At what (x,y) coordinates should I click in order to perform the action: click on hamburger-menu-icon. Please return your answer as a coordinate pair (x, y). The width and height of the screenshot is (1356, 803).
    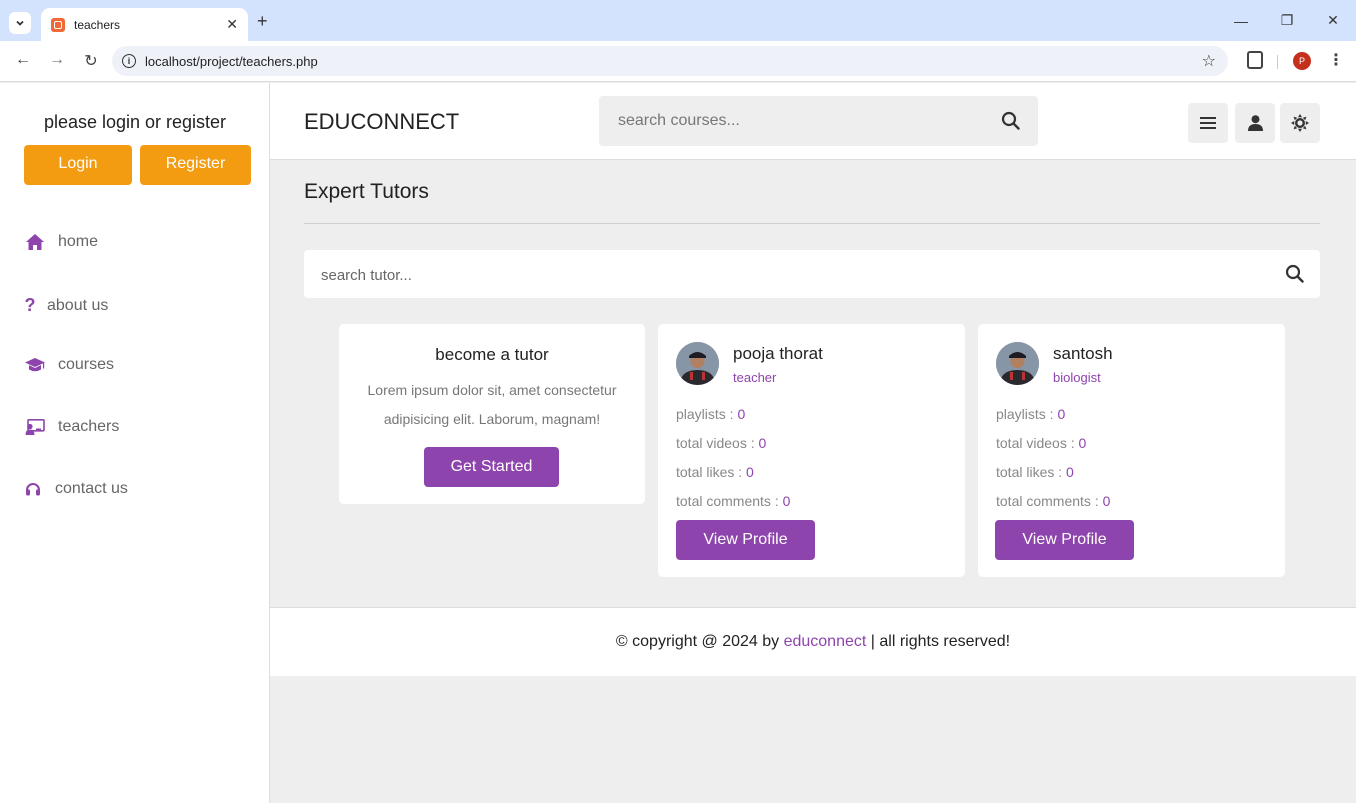
    Looking at the image, I should click on (1208, 123).